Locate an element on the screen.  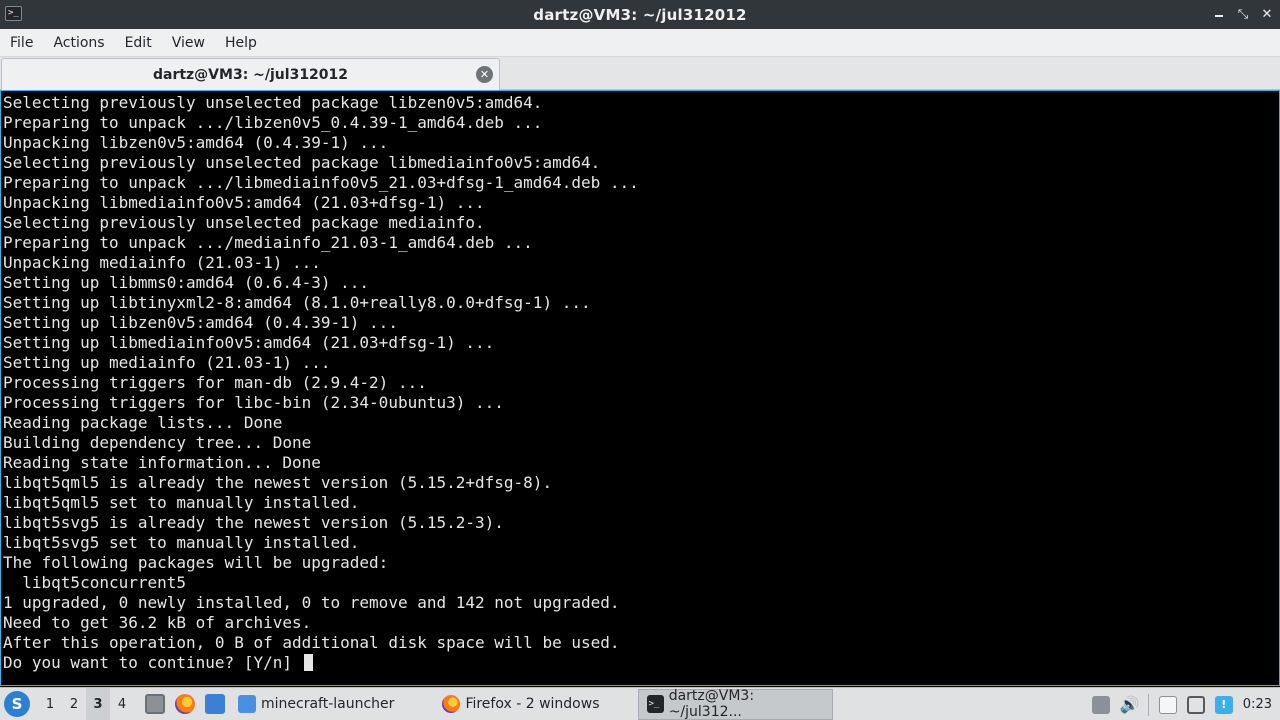
volume-icon: 🔊 is located at coordinates (1130, 704).